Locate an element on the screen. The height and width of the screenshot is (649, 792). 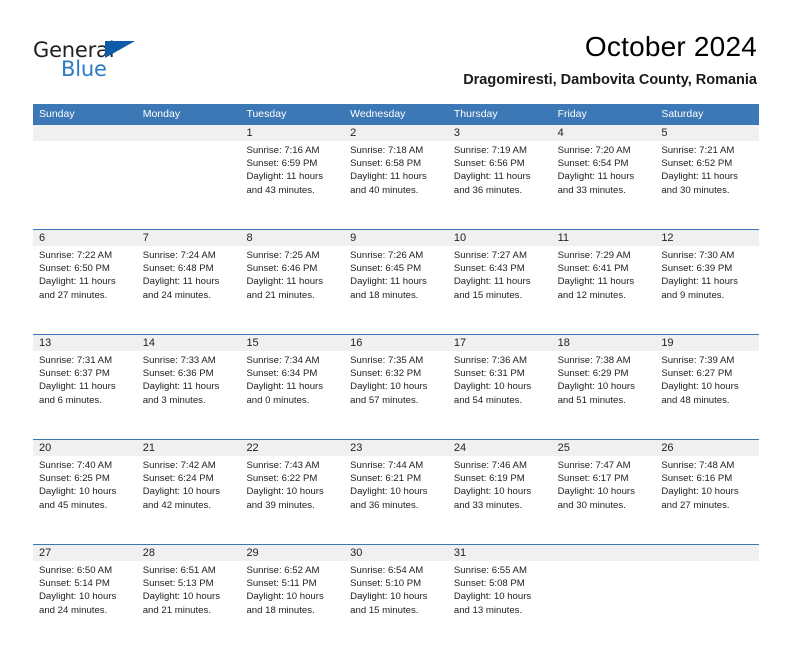
day-number: 5 is located at coordinates (707, 133).